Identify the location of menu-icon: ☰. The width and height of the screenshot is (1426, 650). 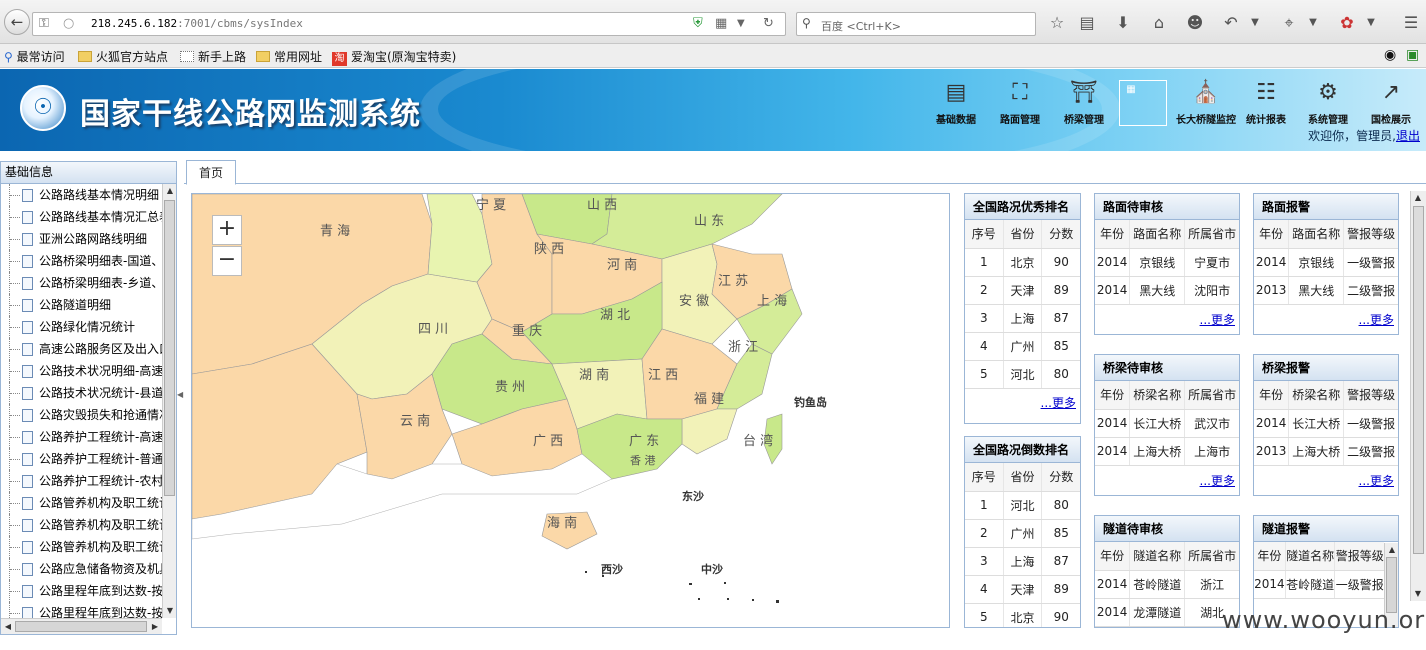
(1411, 23).